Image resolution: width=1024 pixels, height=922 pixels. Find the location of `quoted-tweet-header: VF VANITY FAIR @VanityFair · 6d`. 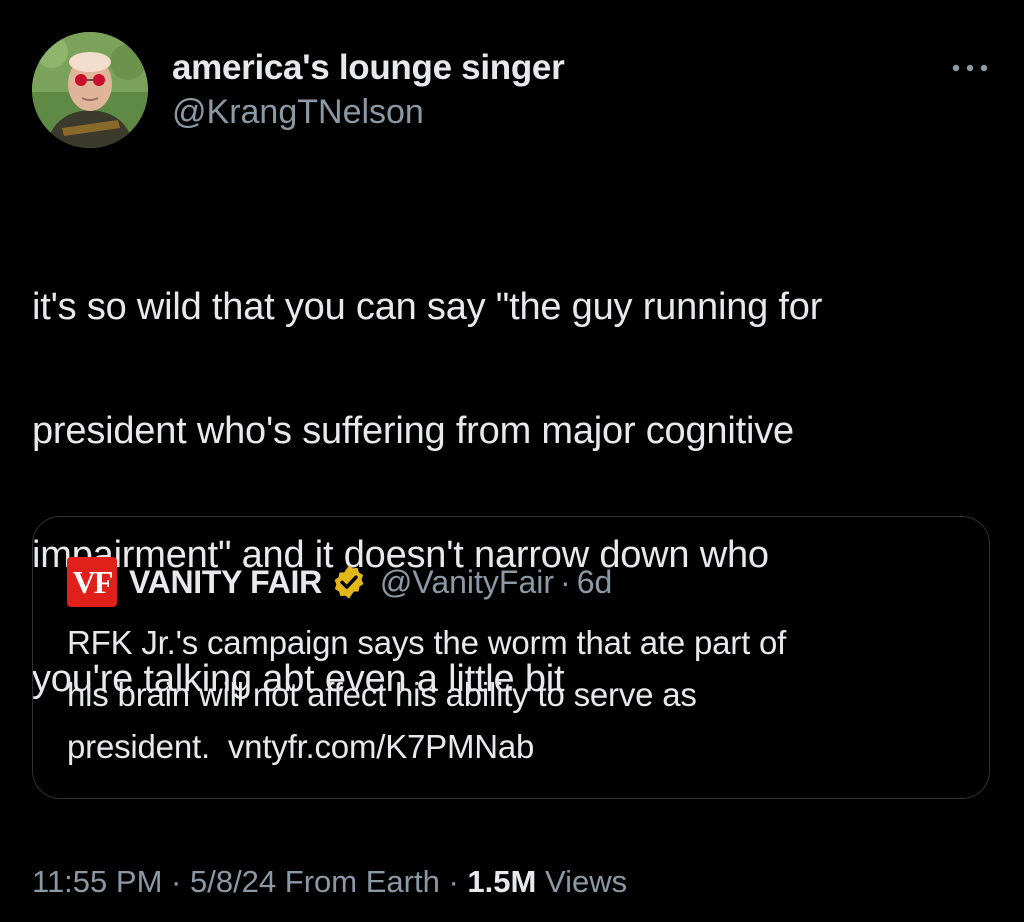

quoted-tweet-header: VF VANITY FAIR @VanityFair · 6d is located at coordinates (340, 582).